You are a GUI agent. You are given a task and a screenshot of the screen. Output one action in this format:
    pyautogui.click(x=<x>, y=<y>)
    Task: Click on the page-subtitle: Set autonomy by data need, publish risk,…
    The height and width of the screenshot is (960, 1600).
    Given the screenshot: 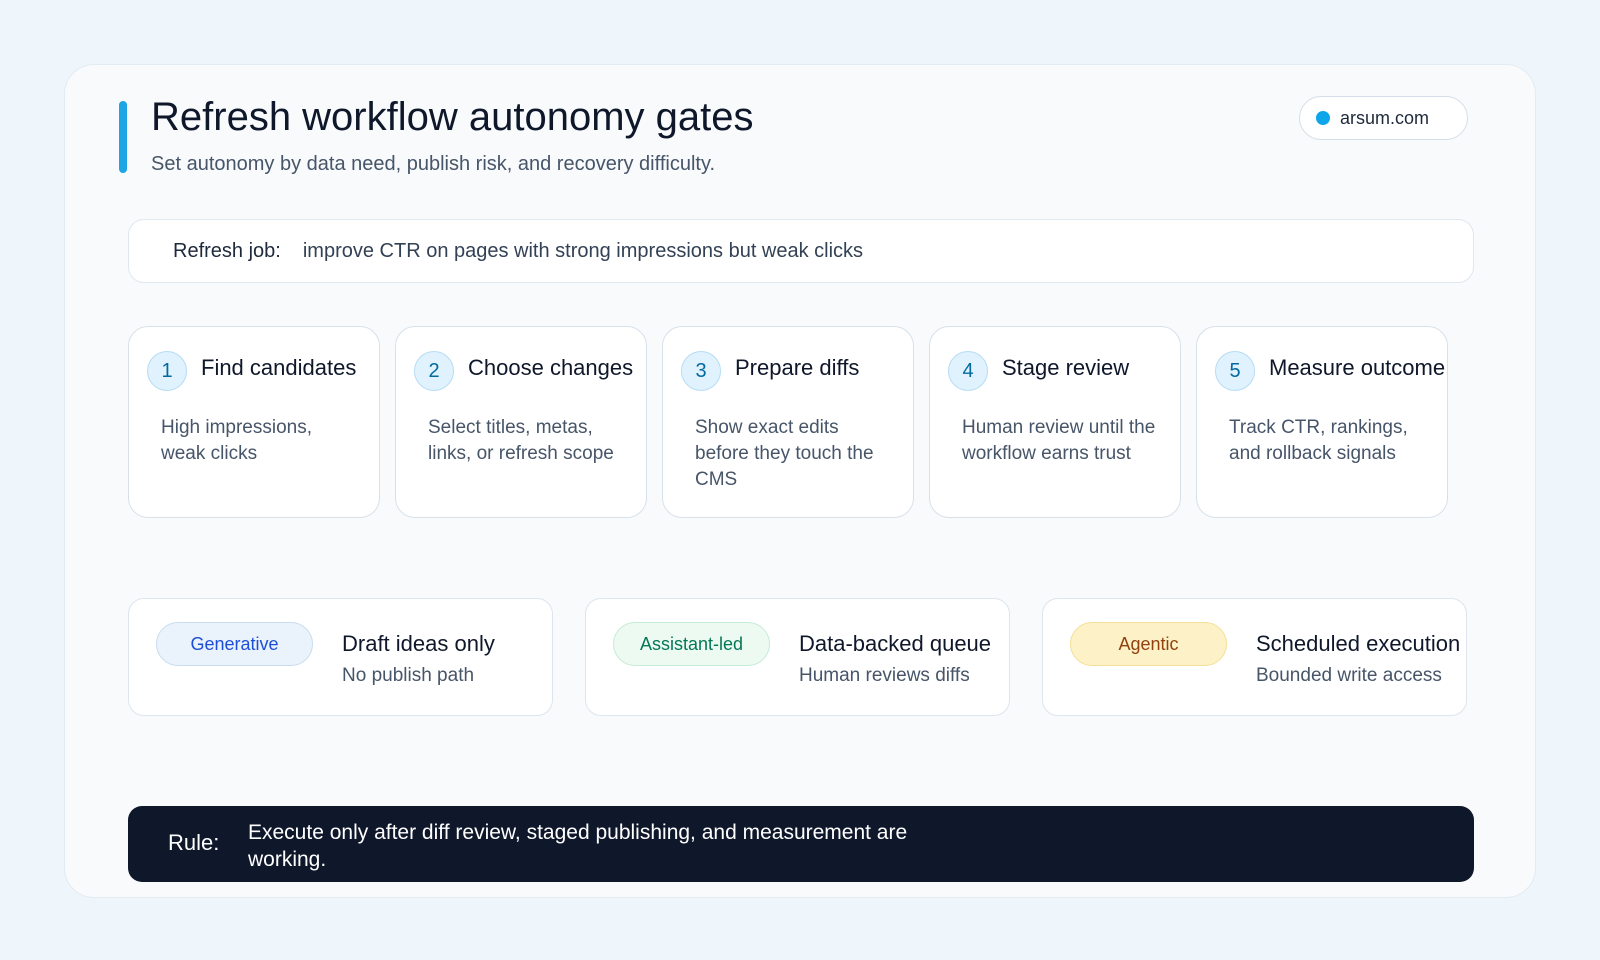 What is the action you would take?
    pyautogui.click(x=433, y=164)
    